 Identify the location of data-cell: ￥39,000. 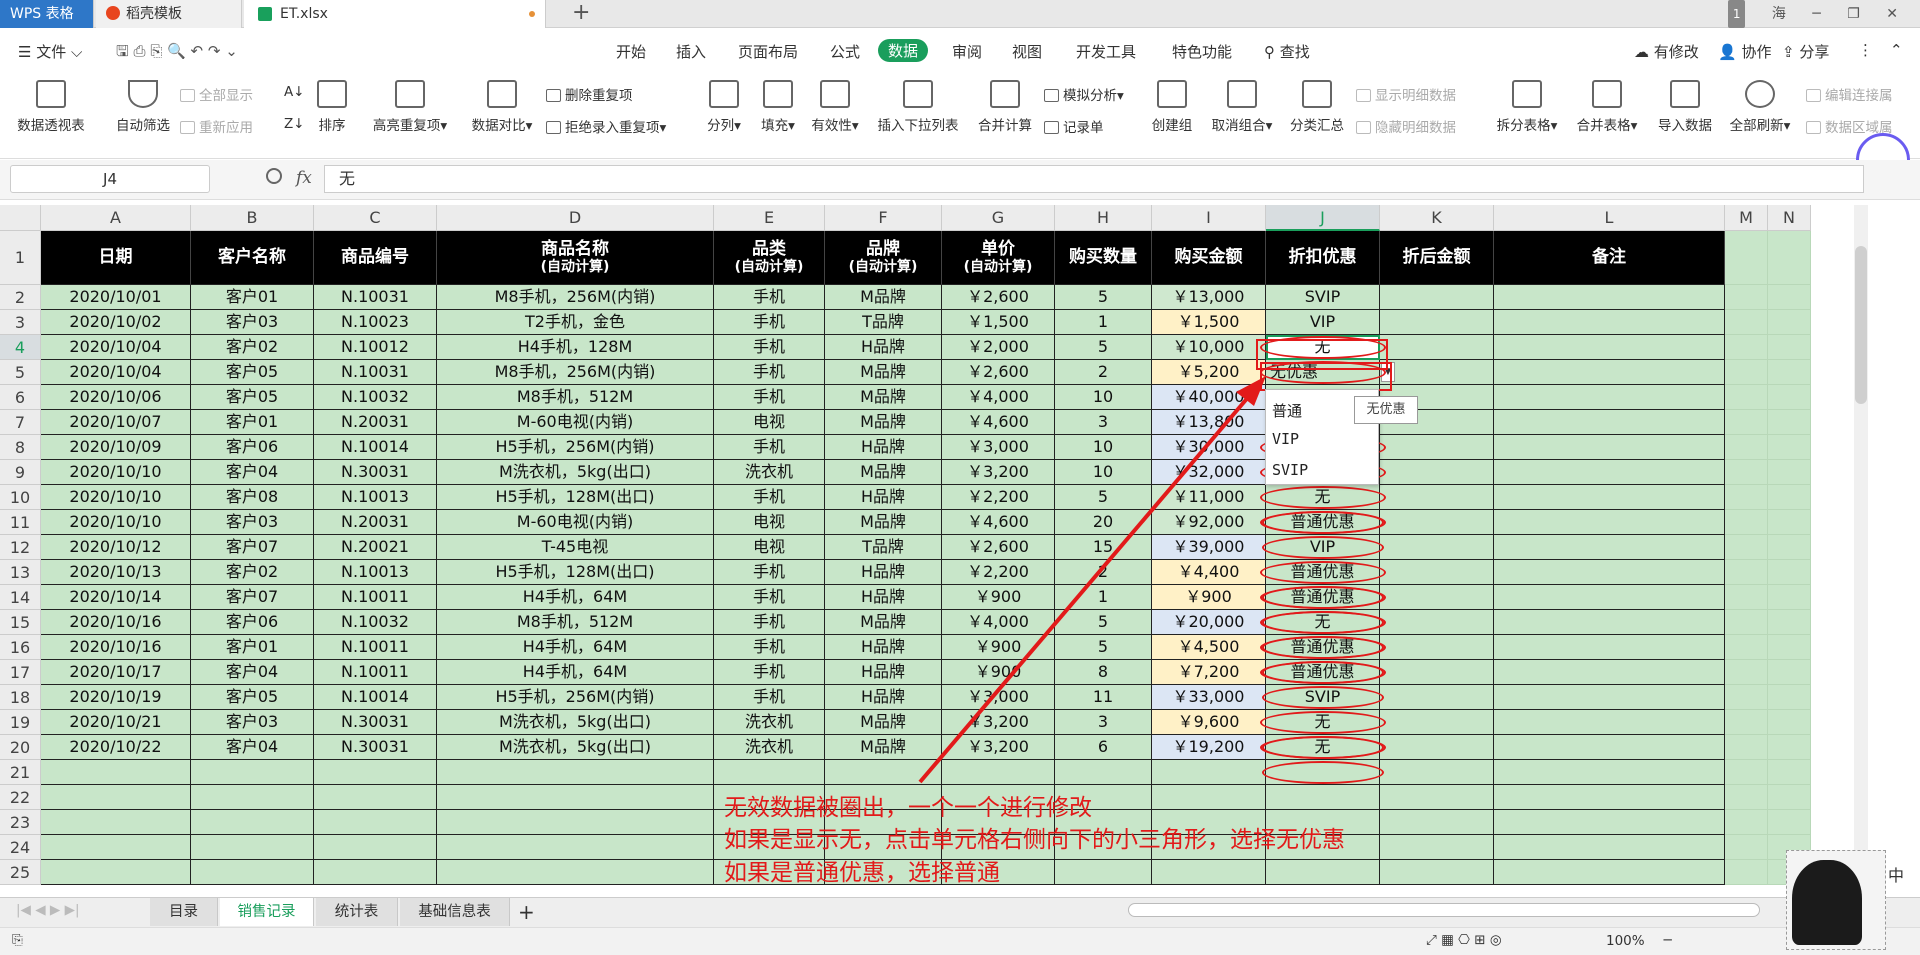
(1209, 547).